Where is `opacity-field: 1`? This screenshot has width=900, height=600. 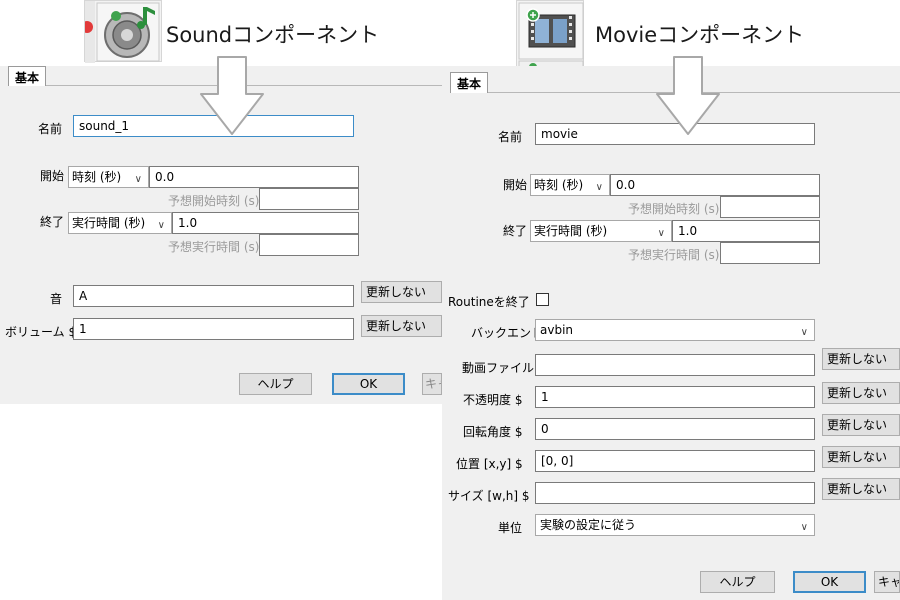
opacity-field: 1 is located at coordinates (675, 397).